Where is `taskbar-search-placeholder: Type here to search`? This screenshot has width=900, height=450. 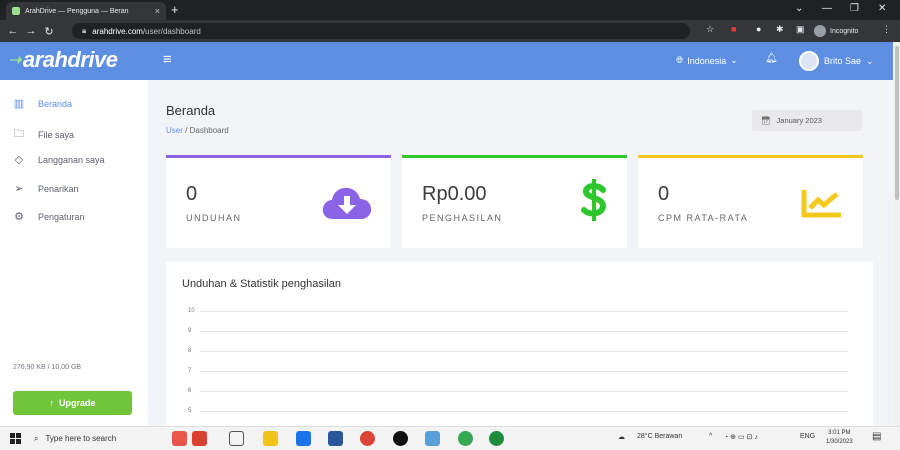 taskbar-search-placeholder: Type here to search is located at coordinates (81, 438).